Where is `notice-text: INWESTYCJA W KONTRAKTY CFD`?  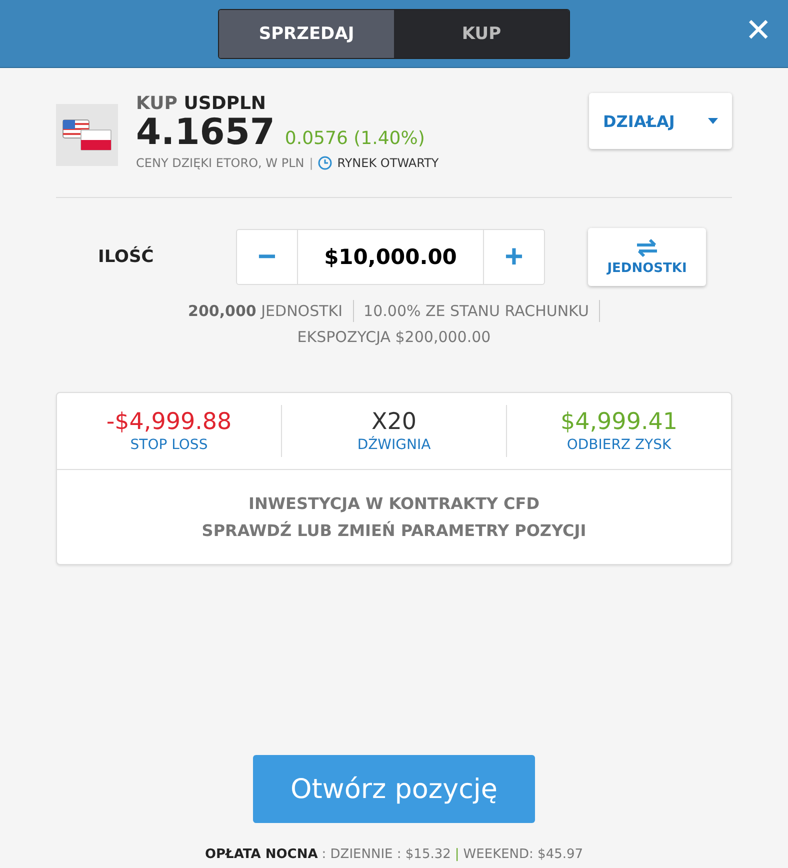 notice-text: INWESTYCJA W KONTRAKTY CFD is located at coordinates (394, 503).